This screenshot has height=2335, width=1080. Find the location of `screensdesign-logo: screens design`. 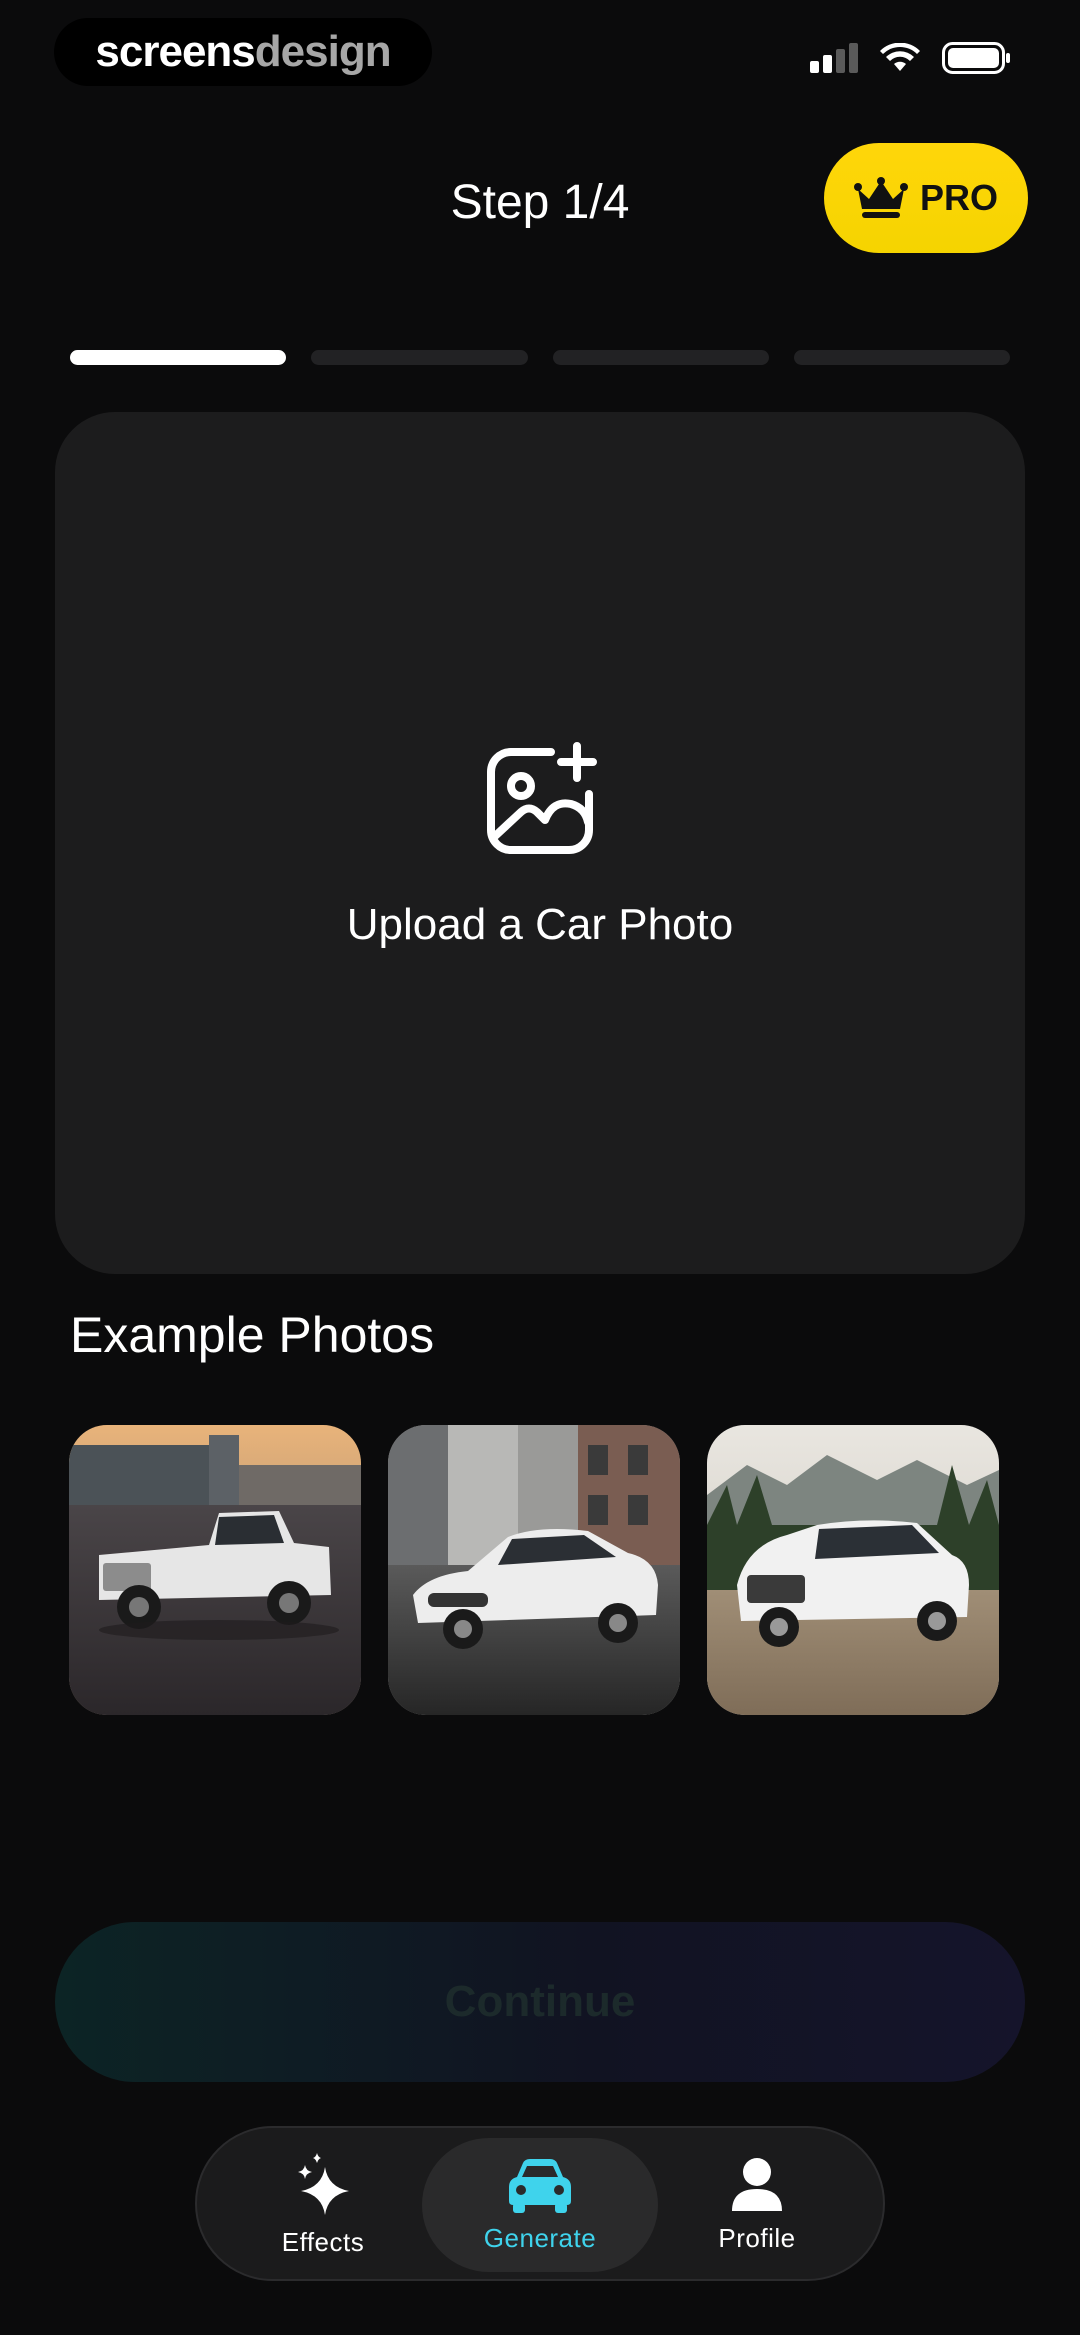

screensdesign-logo: screens design is located at coordinates (243, 52).